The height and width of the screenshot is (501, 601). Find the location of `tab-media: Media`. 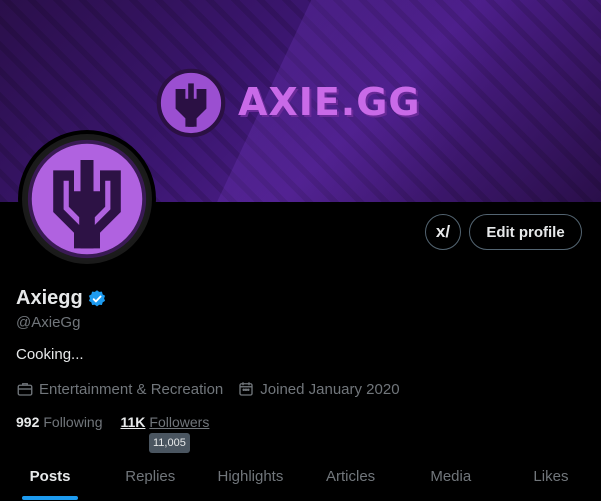

tab-media: Media is located at coordinates (451, 476).